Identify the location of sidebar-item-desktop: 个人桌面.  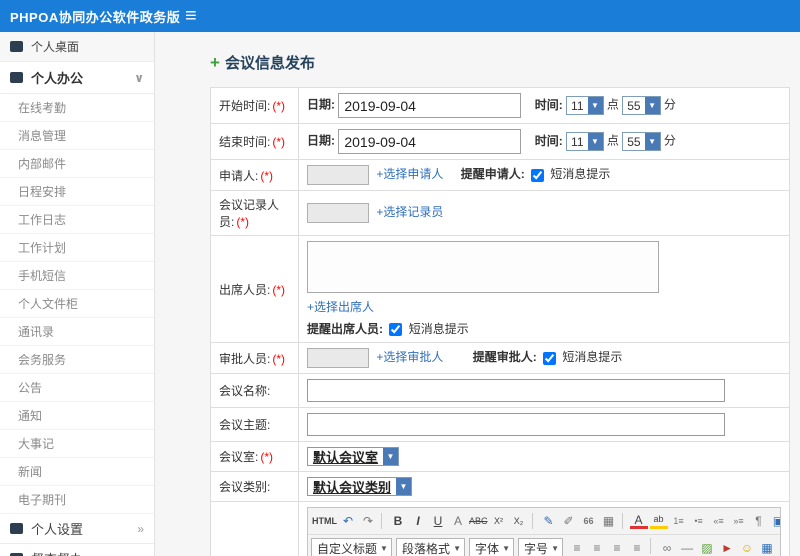
(77, 47).